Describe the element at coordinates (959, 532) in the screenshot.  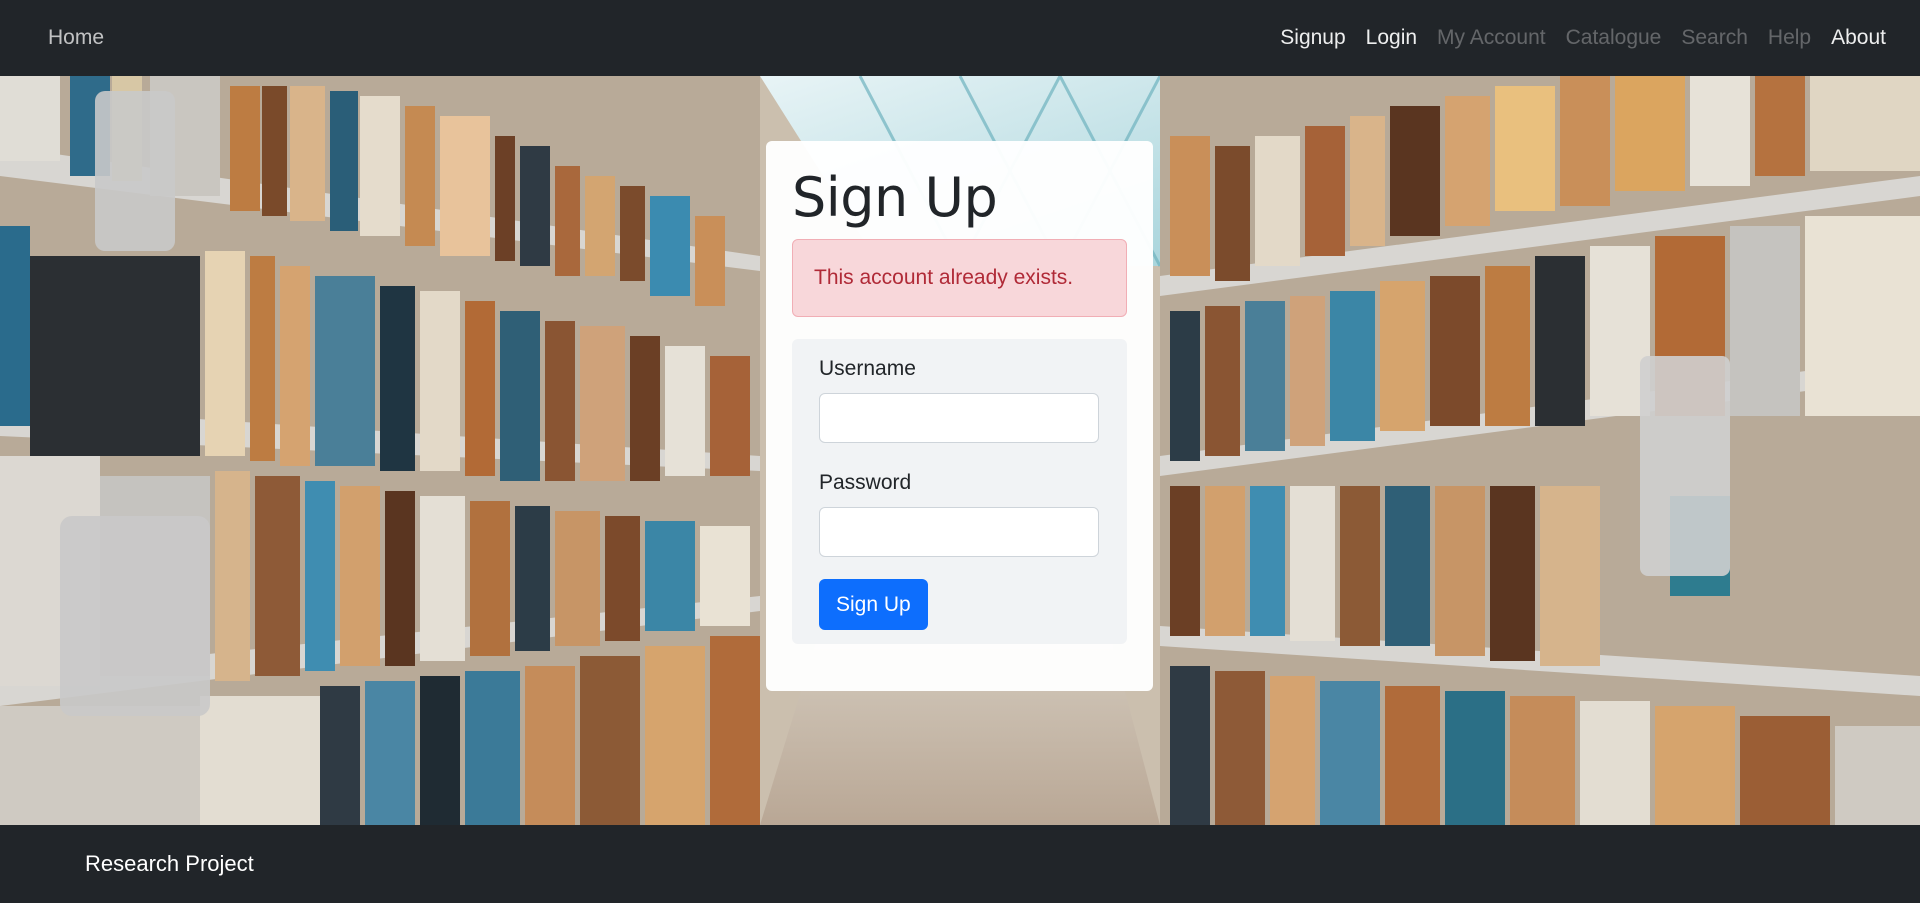
I see `password-input` at that location.